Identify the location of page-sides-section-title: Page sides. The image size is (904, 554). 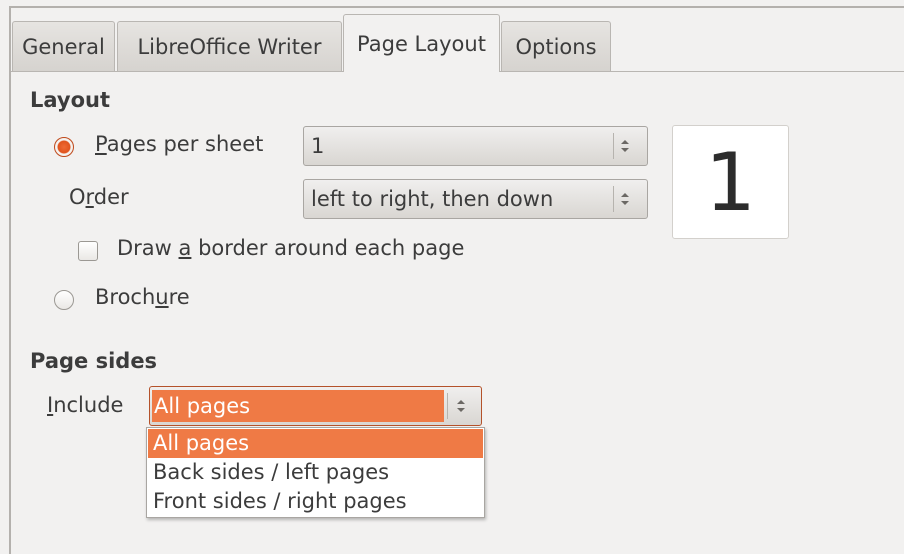
(94, 361).